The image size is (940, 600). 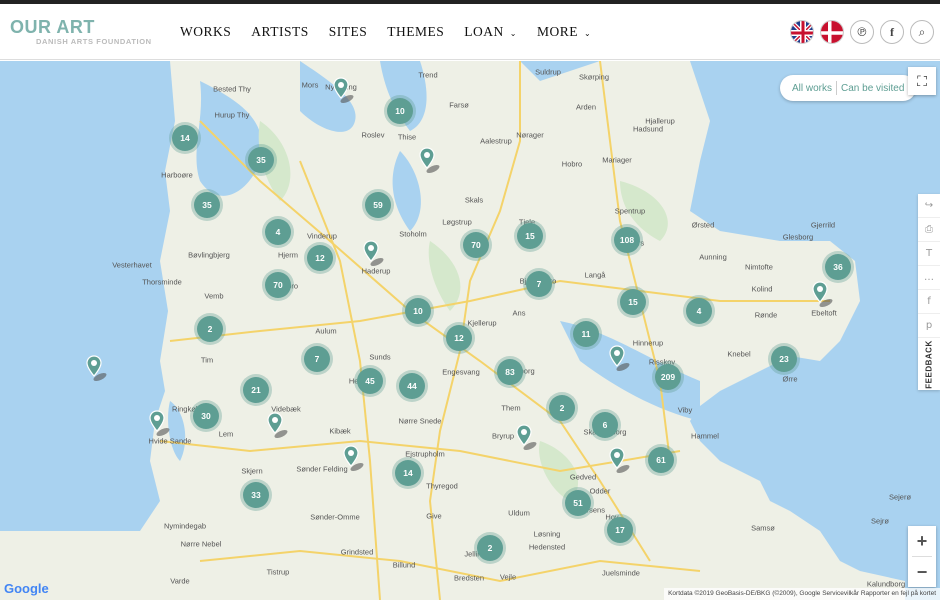 I want to click on pinterest-icon: ℗, so click(x=862, y=32).